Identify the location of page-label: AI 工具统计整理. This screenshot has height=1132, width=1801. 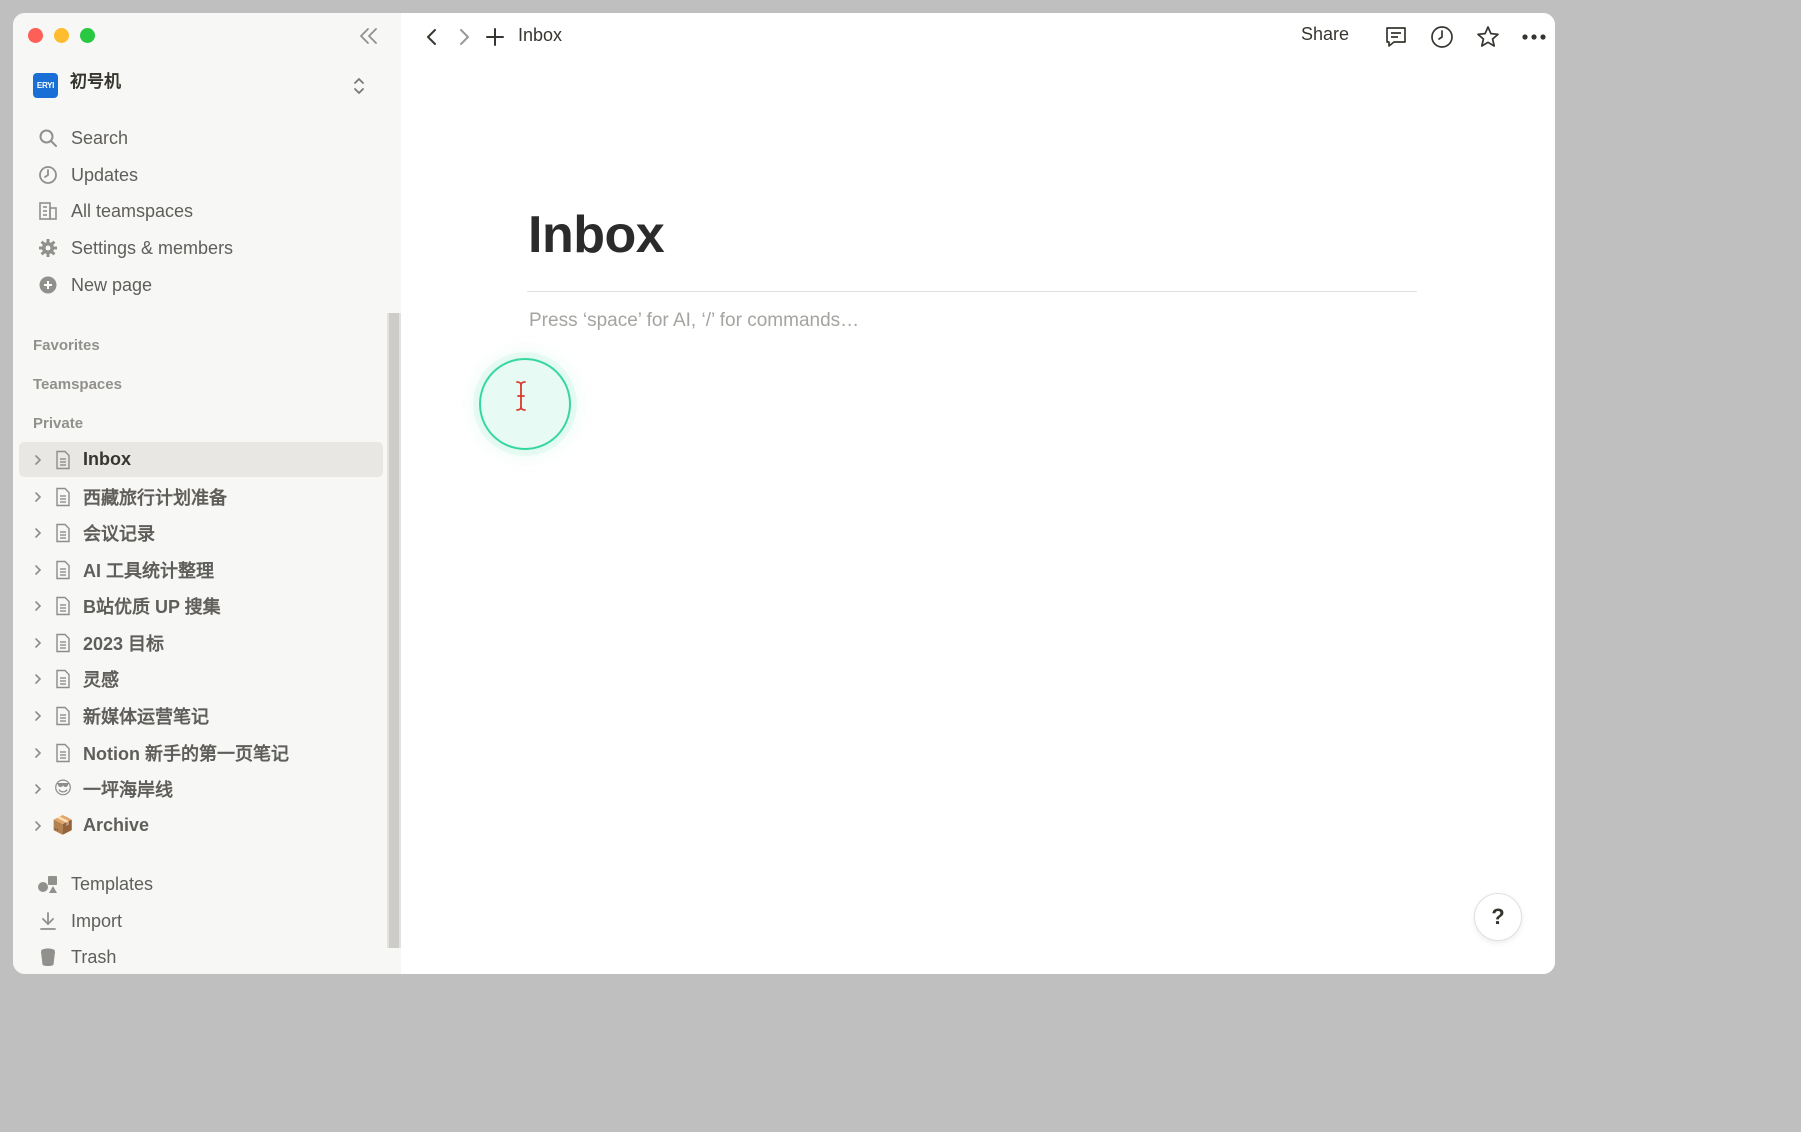
(149, 570).